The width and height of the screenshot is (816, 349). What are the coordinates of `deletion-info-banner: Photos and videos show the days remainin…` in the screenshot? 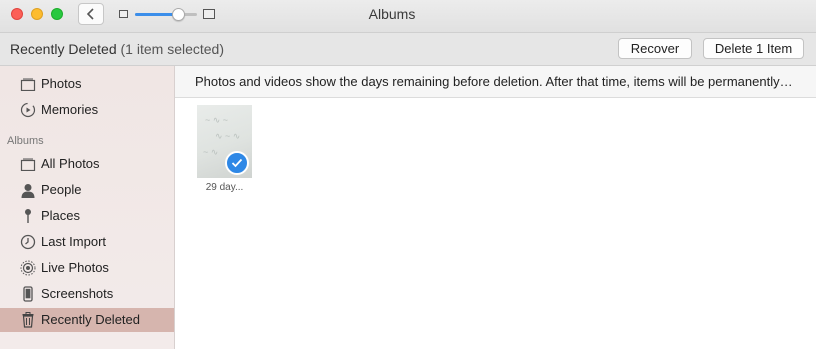 It's located at (495, 82).